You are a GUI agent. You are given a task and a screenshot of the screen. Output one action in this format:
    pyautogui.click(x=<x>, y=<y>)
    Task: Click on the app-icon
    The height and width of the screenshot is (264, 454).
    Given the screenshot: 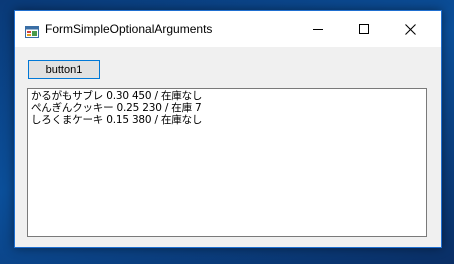 What is the action you would take?
    pyautogui.click(x=32, y=30)
    